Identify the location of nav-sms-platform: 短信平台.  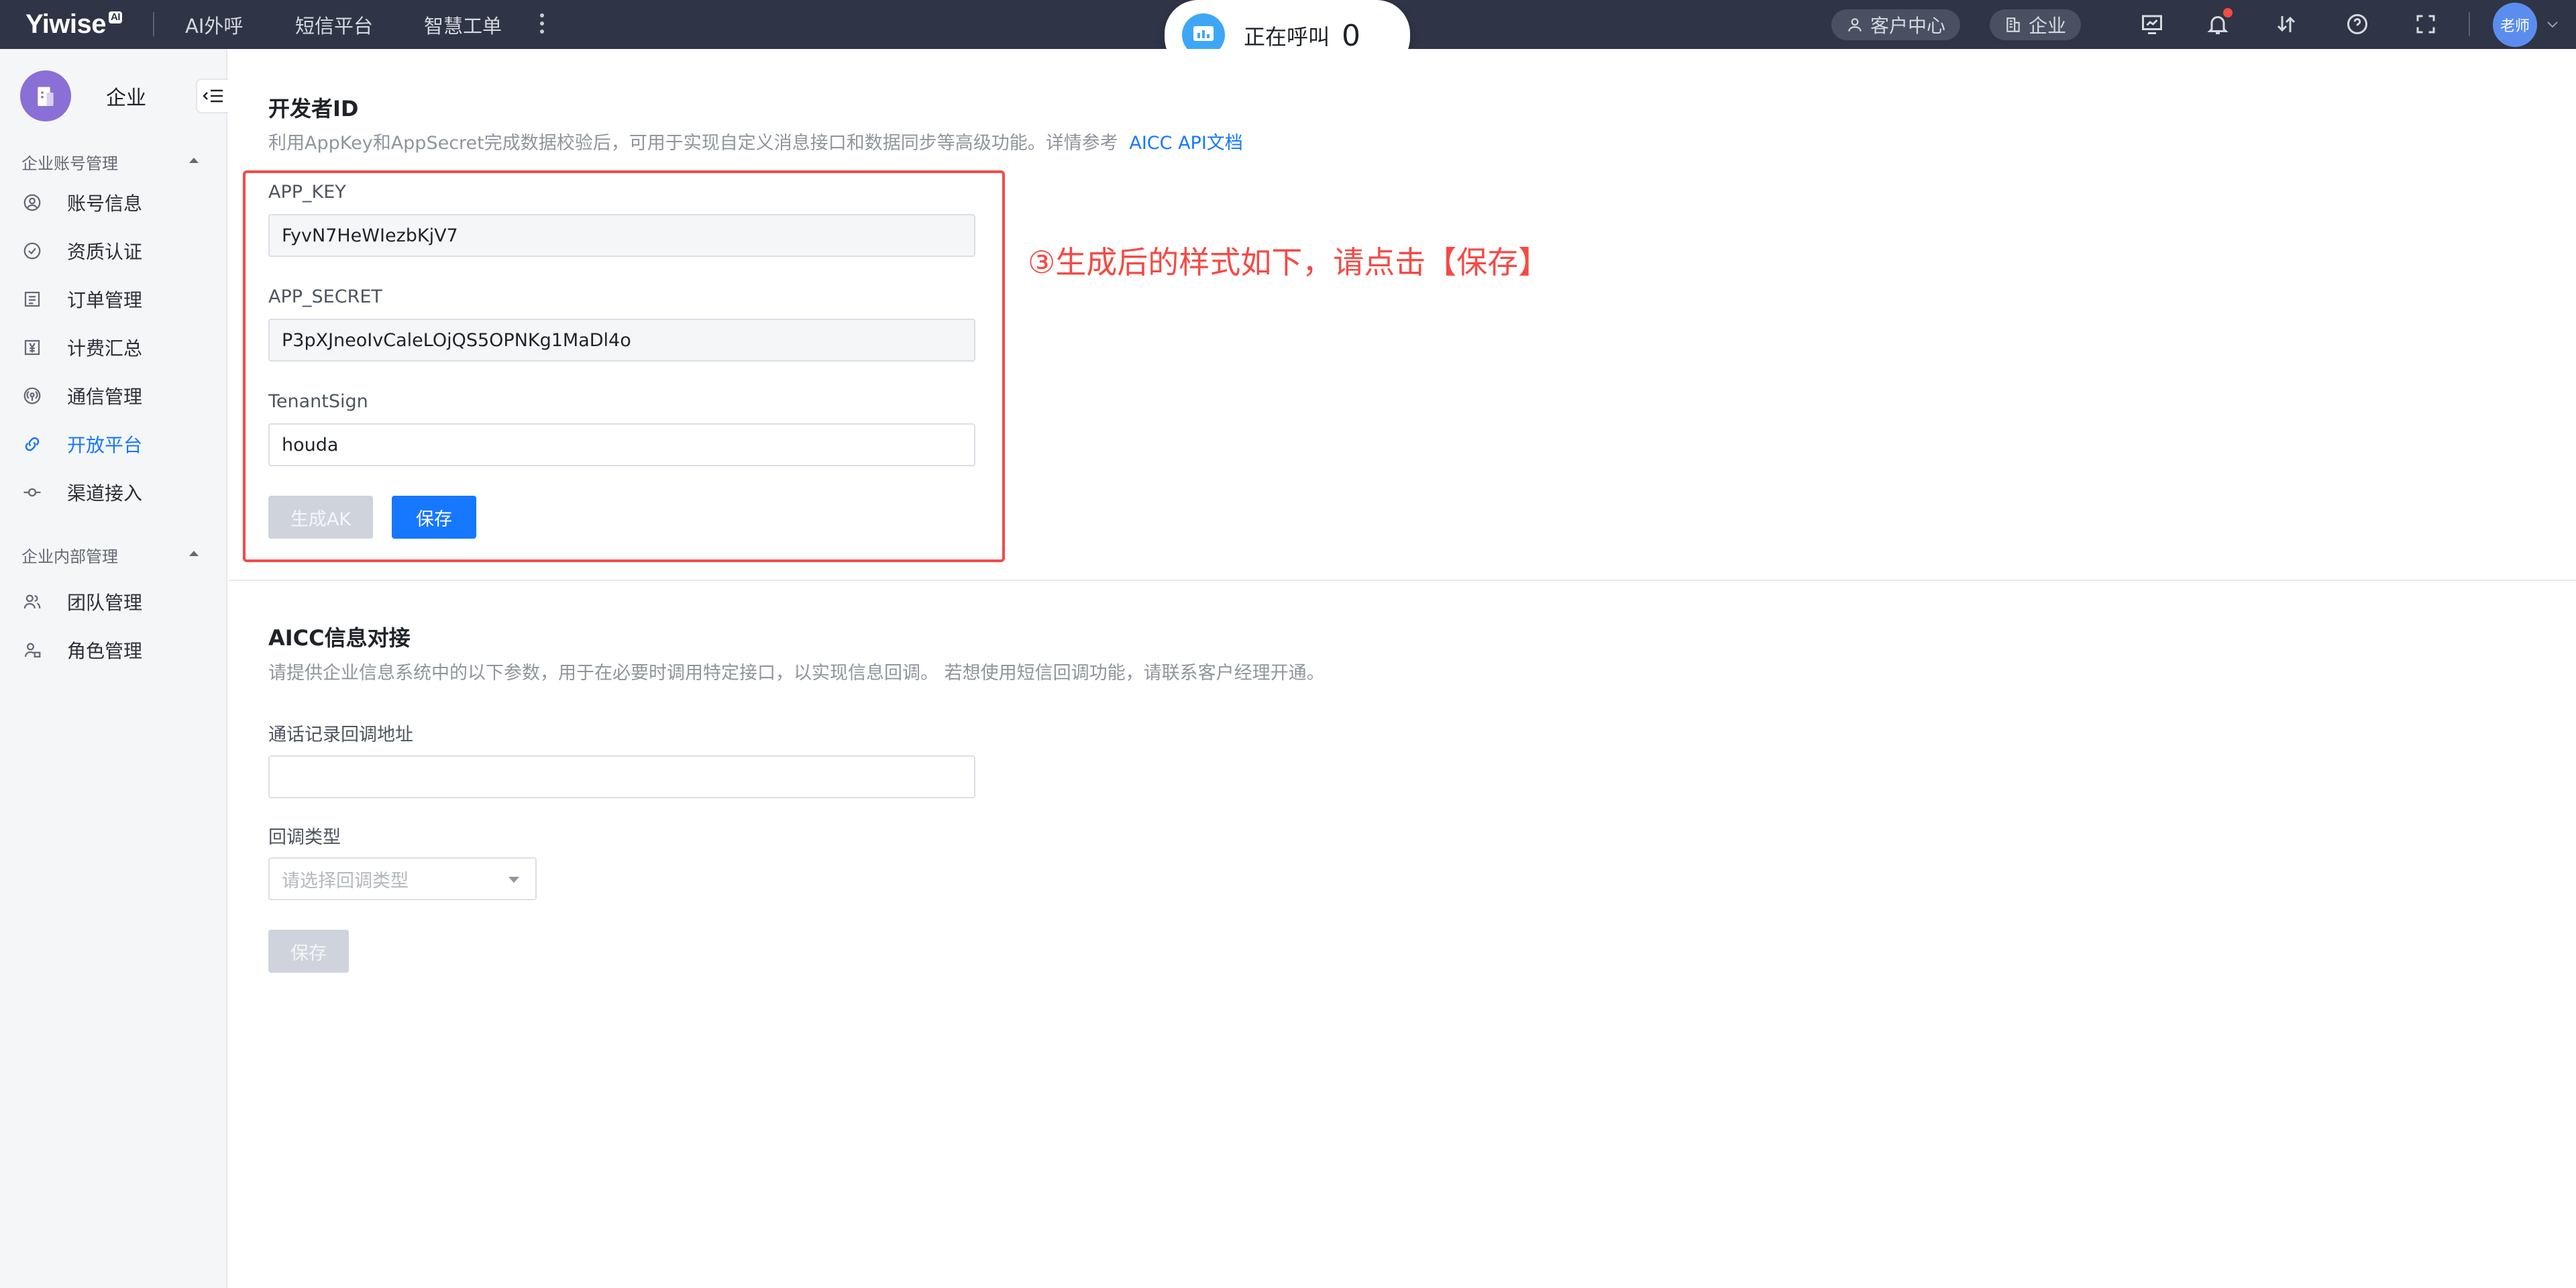
(334, 24).